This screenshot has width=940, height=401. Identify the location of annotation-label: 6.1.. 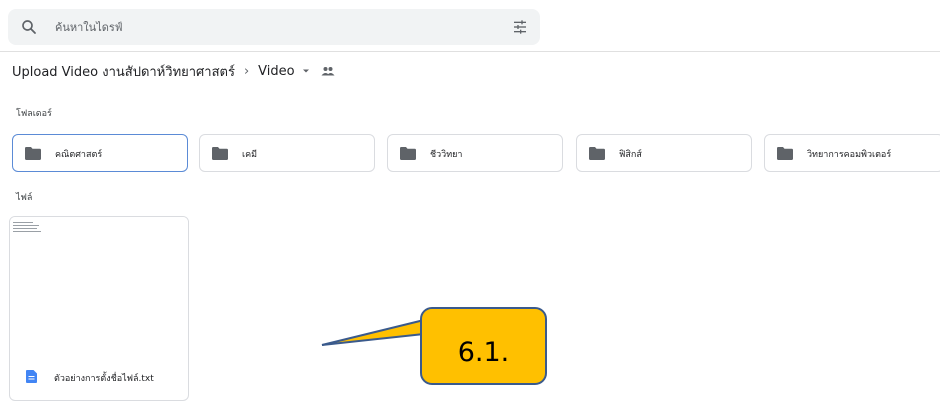
(483, 352).